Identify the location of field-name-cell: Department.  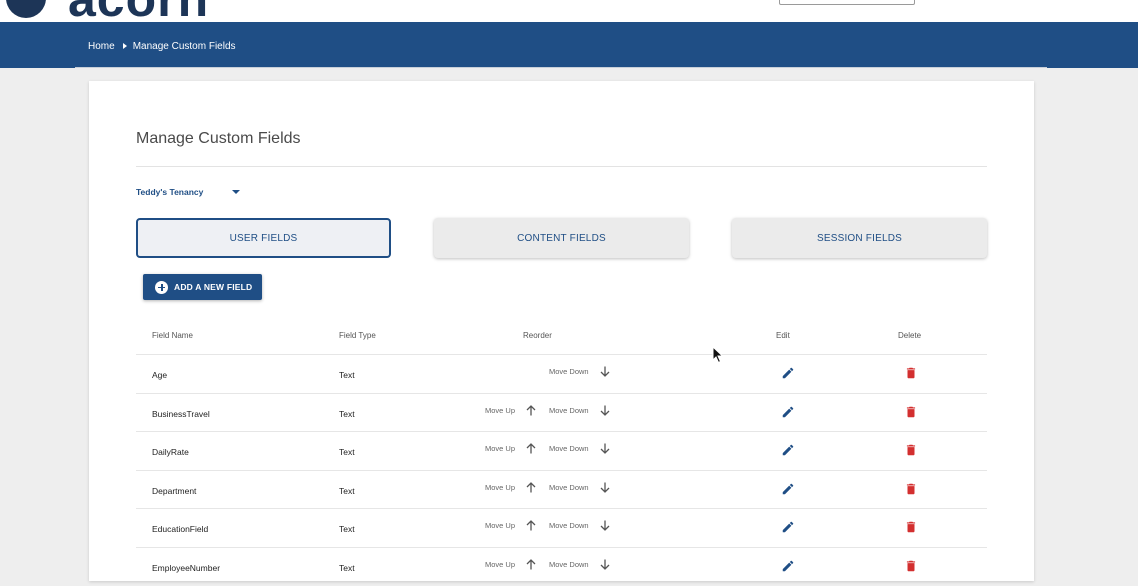
(174, 491).